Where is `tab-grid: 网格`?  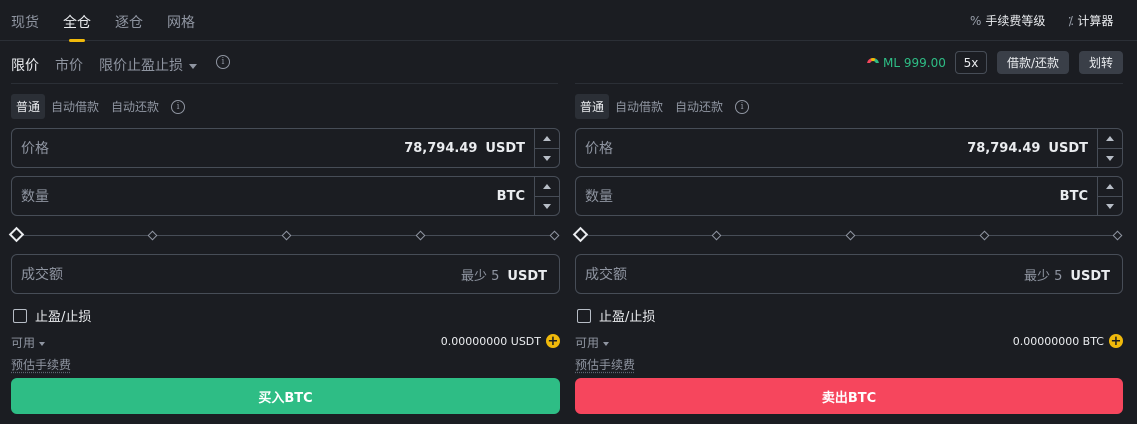 tab-grid: 网格 is located at coordinates (181, 22).